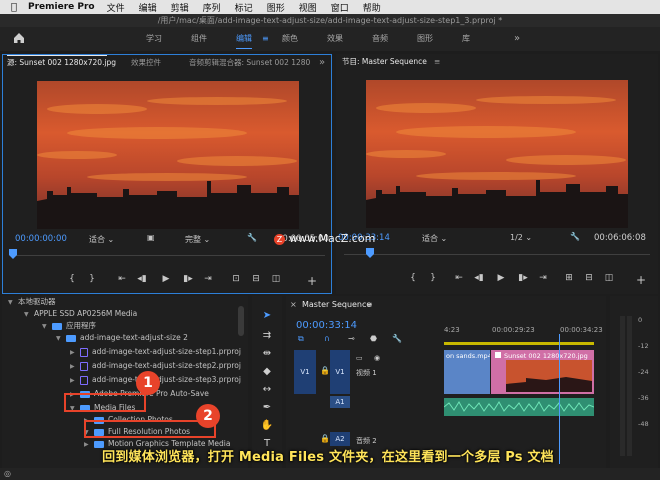 This screenshot has height=480, width=660. What do you see at coordinates (256, 279) in the screenshot?
I see `overwrite-icon: ⊟` at bounding box center [256, 279].